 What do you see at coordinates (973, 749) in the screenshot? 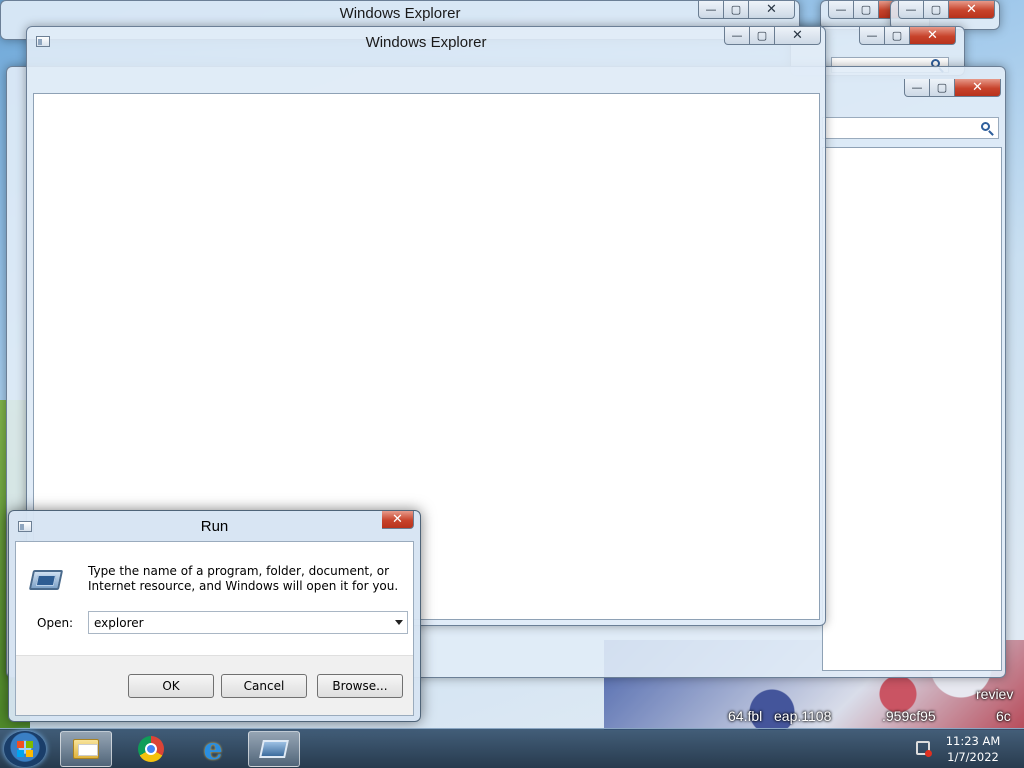
I see `taskbar-clock: 11:23 AM 1/7/2022` at bounding box center [973, 749].